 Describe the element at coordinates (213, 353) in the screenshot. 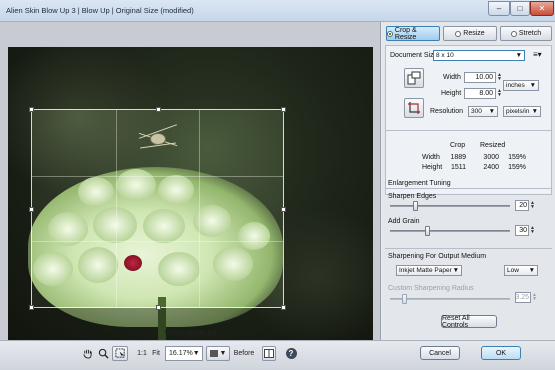

I see `split-view-icon` at that location.